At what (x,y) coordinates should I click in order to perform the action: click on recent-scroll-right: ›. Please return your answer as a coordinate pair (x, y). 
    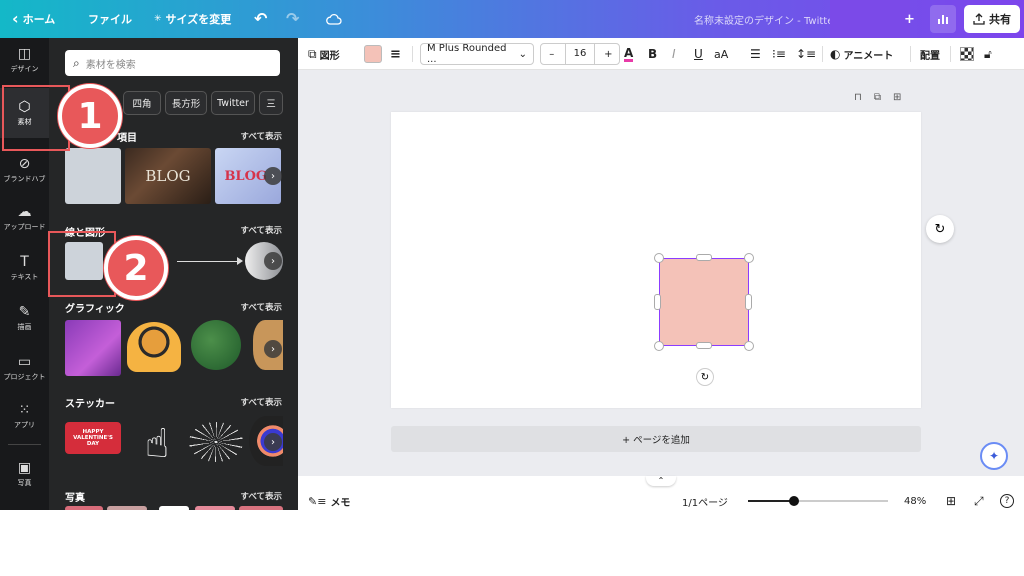
    Looking at the image, I should click on (273, 176).